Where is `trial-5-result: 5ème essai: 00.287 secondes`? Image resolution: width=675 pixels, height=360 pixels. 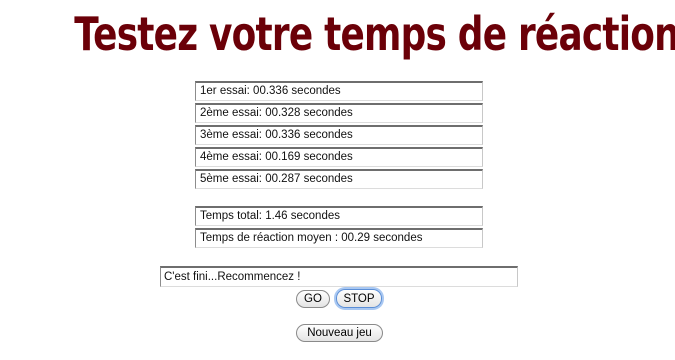
trial-5-result: 5ème essai: 00.287 secondes is located at coordinates (339, 179).